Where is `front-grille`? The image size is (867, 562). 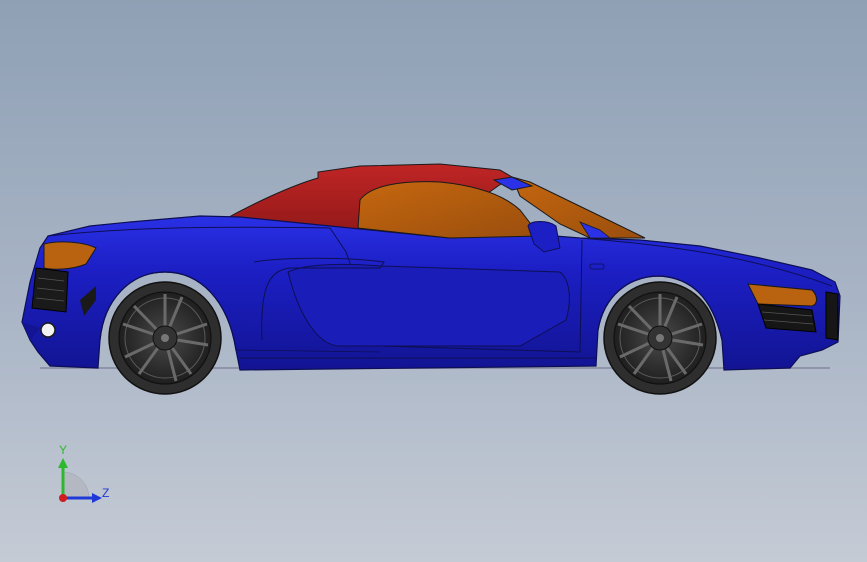
front-grille is located at coordinates (50, 290).